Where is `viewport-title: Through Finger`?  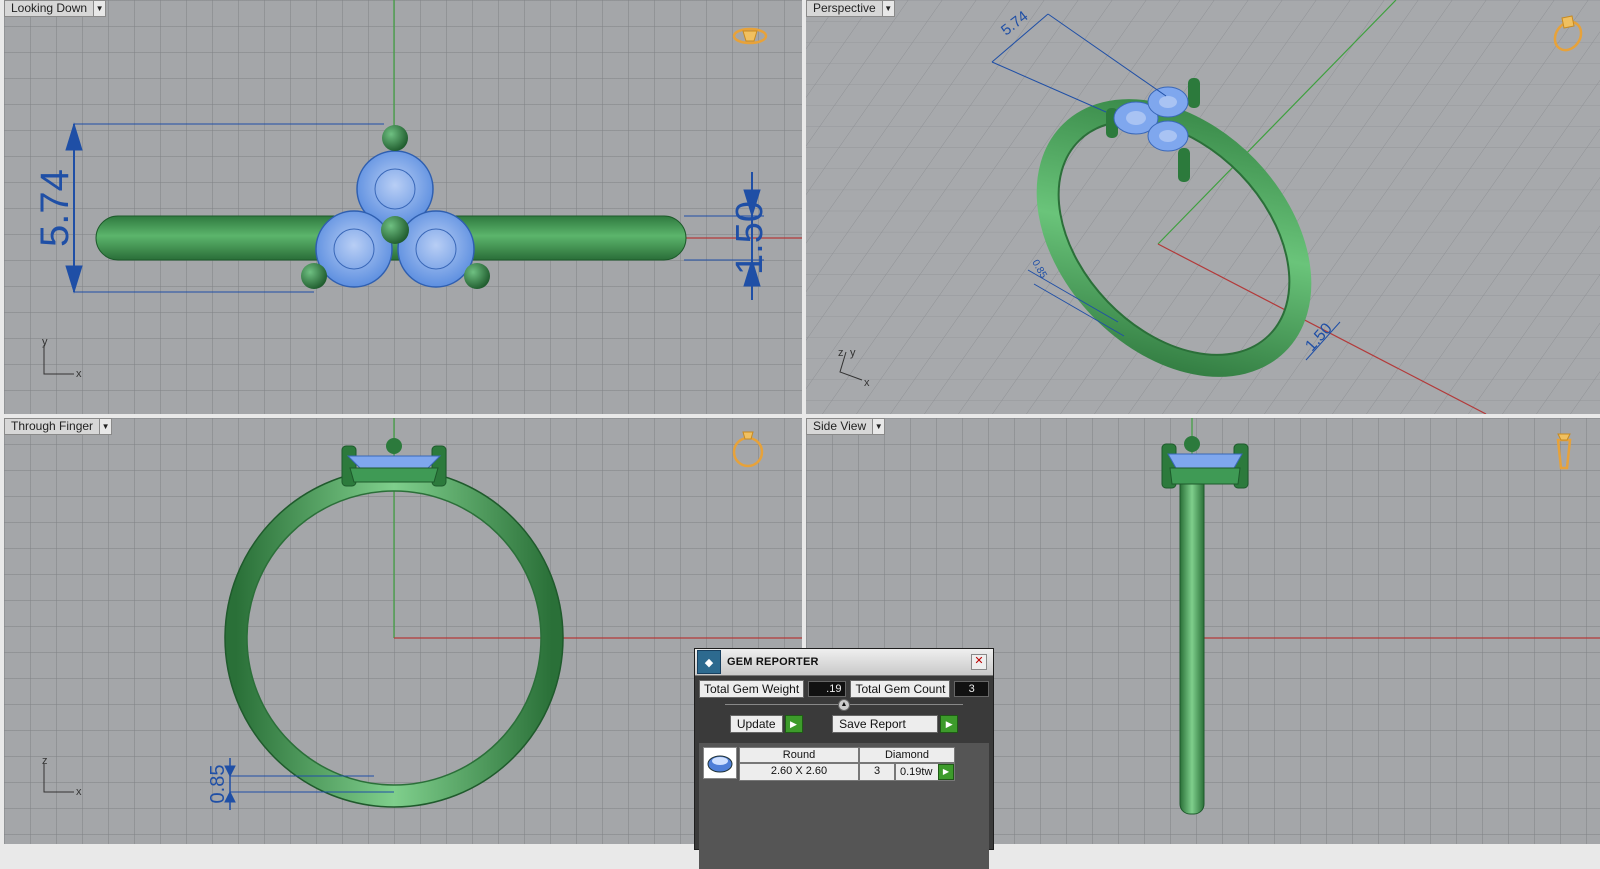
viewport-title: Through Finger is located at coordinates (52, 426).